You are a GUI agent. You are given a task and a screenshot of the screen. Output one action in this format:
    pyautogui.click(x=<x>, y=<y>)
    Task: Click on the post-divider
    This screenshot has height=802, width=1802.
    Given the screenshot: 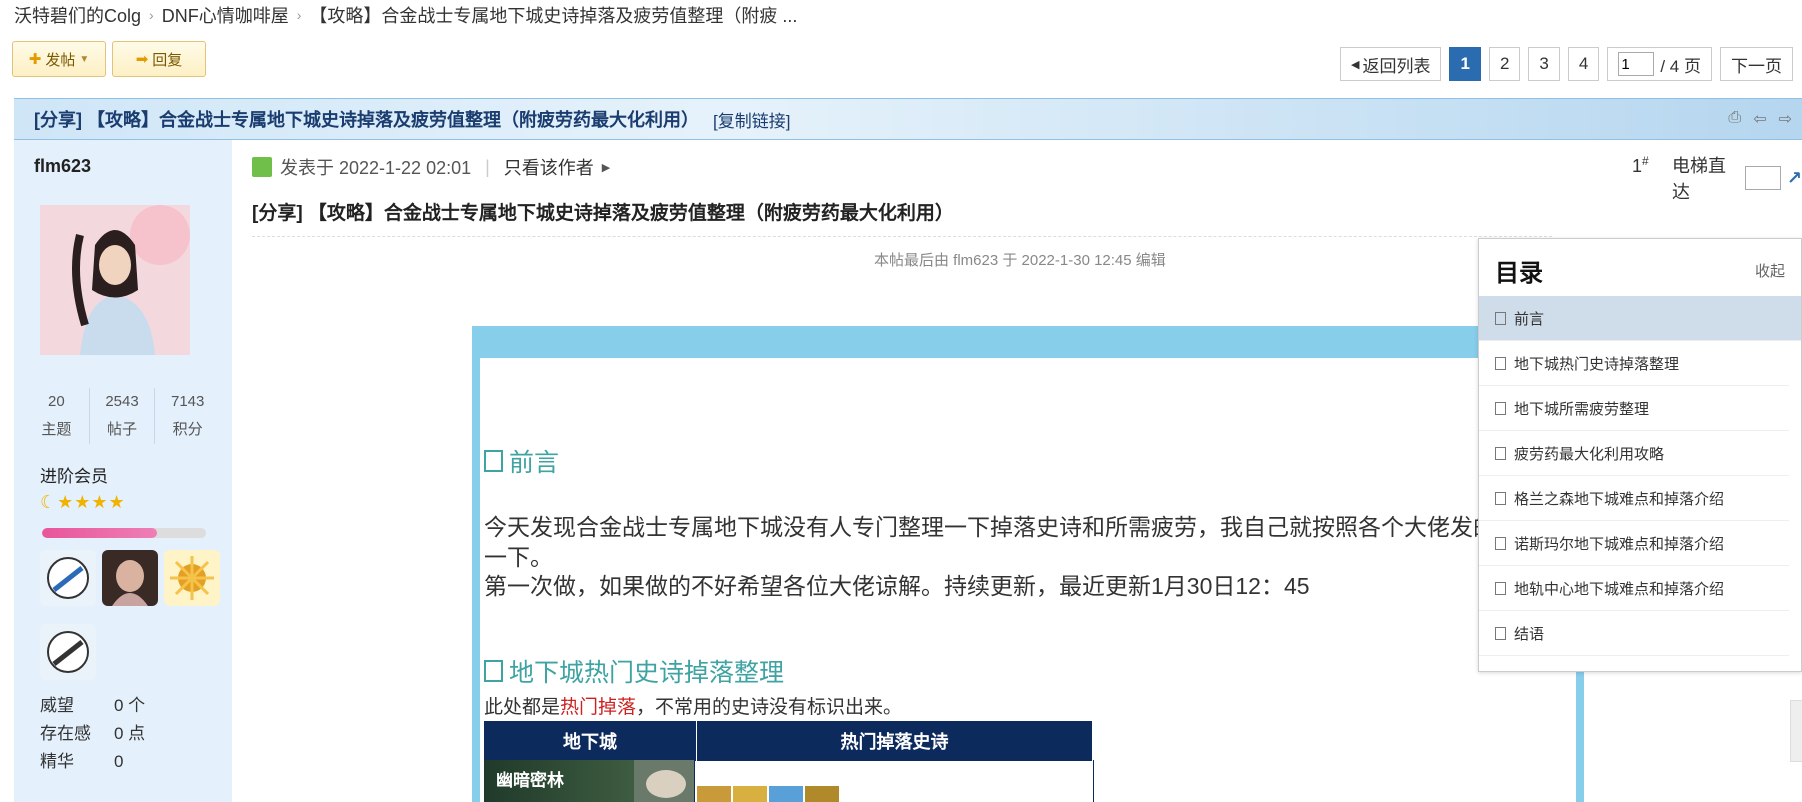 What is the action you would take?
    pyautogui.click(x=902, y=236)
    